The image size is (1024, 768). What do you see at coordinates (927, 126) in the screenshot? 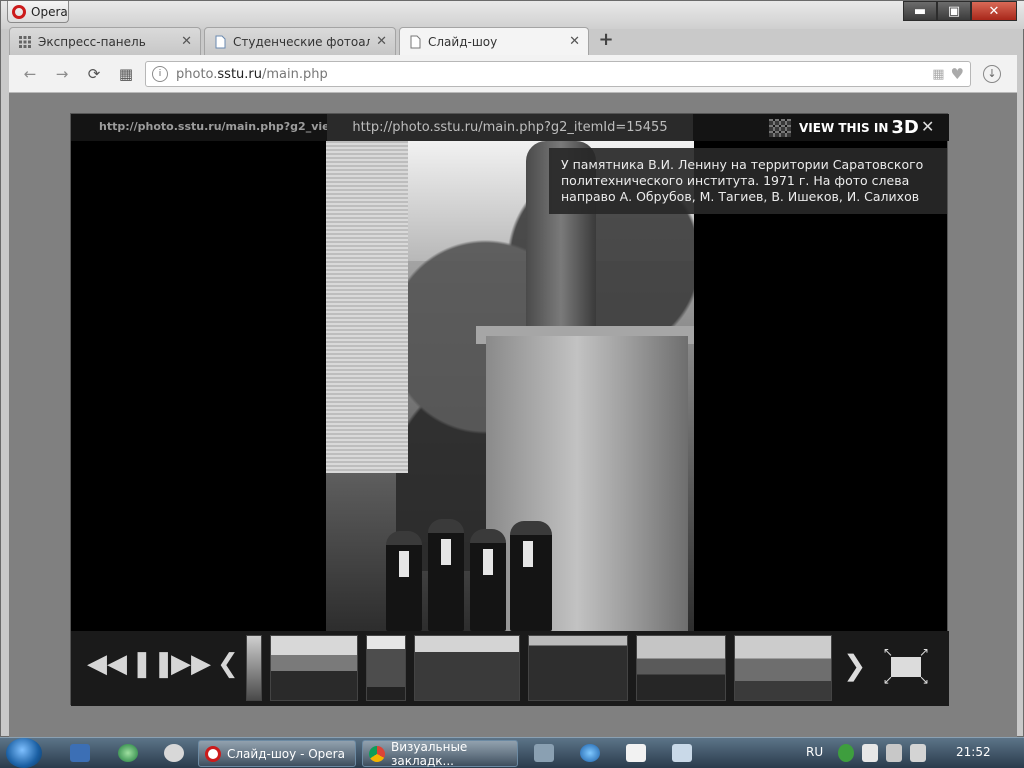
I see `close-slideshow-button: ✕` at bounding box center [927, 126].